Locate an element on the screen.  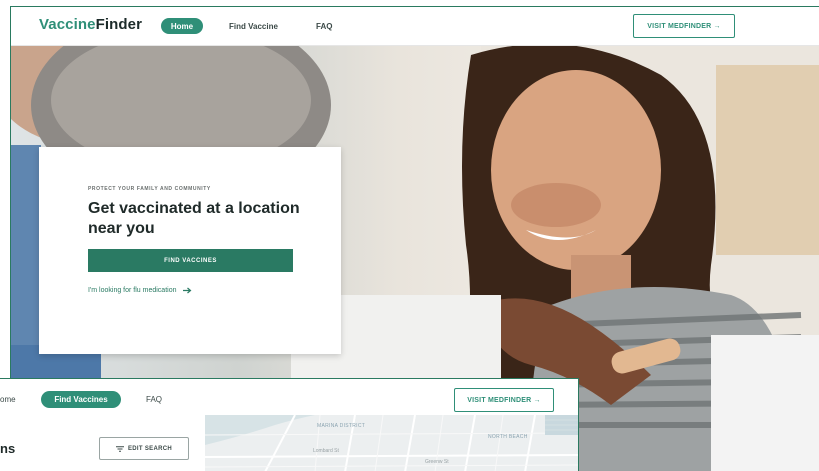
page-title: ns is located at coordinates (8, 448).